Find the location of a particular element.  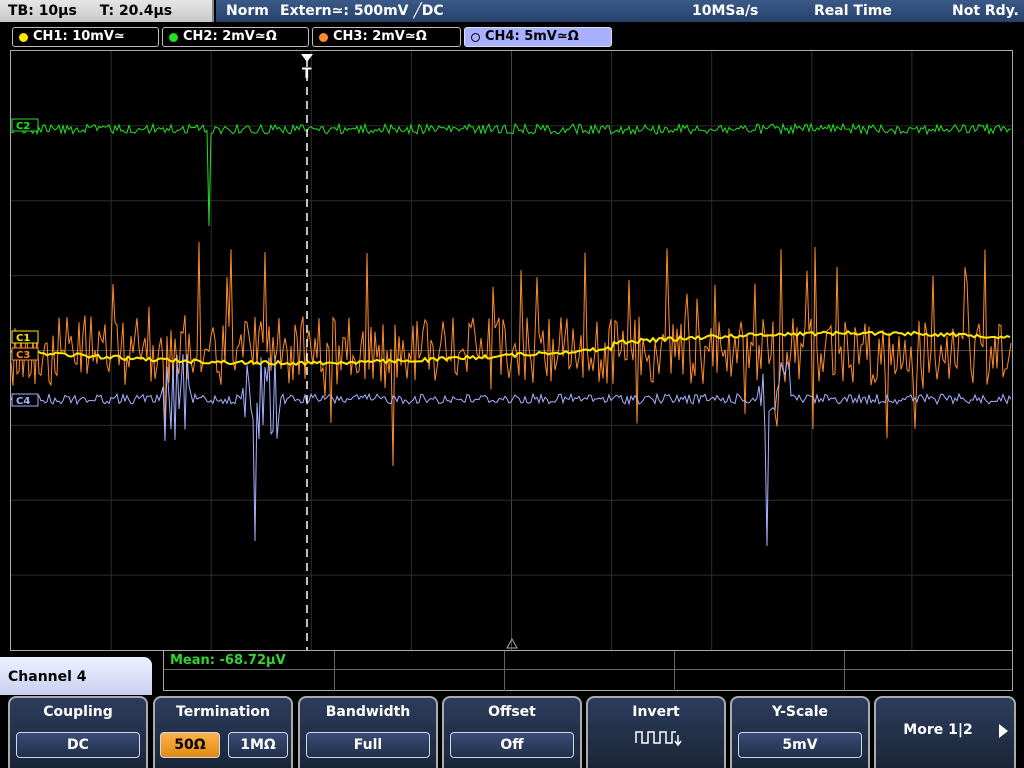

ch4-color-dot-icon is located at coordinates (475, 37).